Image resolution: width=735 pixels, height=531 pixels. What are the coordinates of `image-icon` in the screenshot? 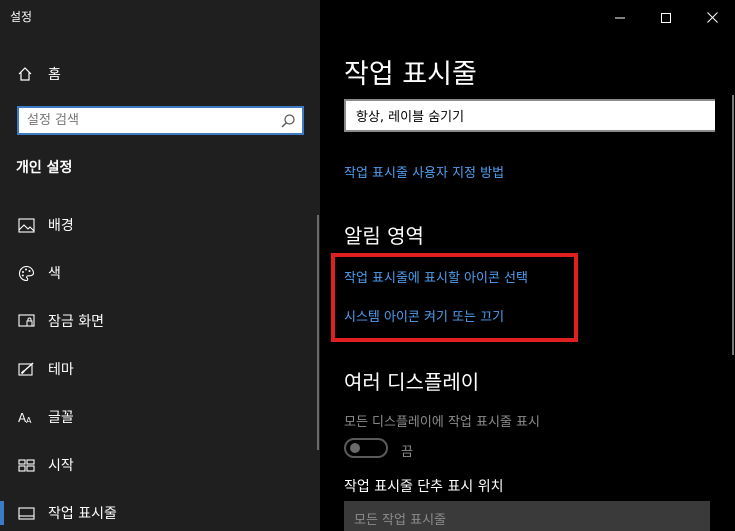 It's located at (26, 225).